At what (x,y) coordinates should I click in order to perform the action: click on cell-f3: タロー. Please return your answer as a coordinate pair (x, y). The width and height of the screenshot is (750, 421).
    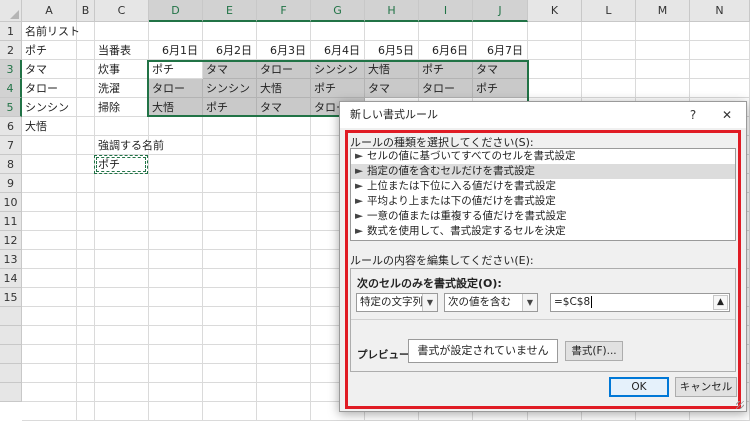
    Looking at the image, I should click on (284, 69).